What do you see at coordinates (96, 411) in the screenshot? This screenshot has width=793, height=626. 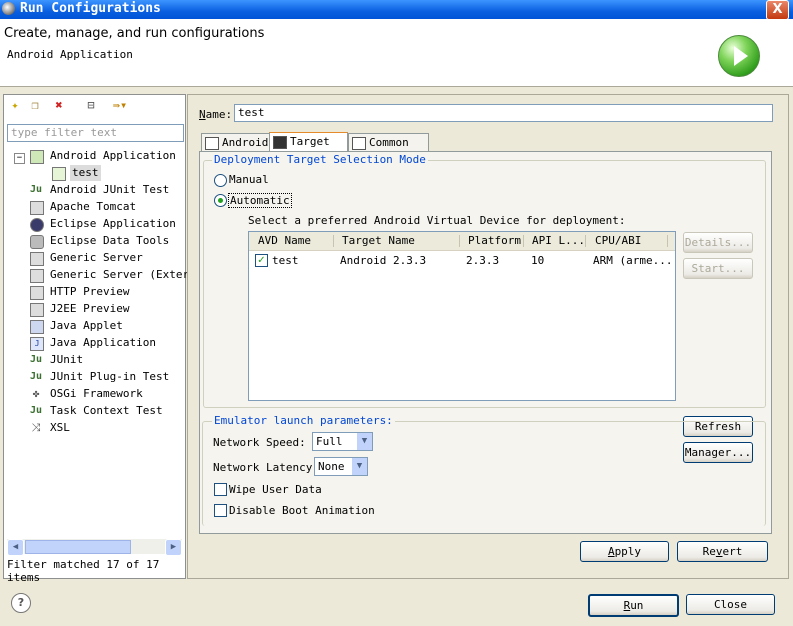 I see `tree-item-task-context-test: Ju Task Context Test` at bounding box center [96, 411].